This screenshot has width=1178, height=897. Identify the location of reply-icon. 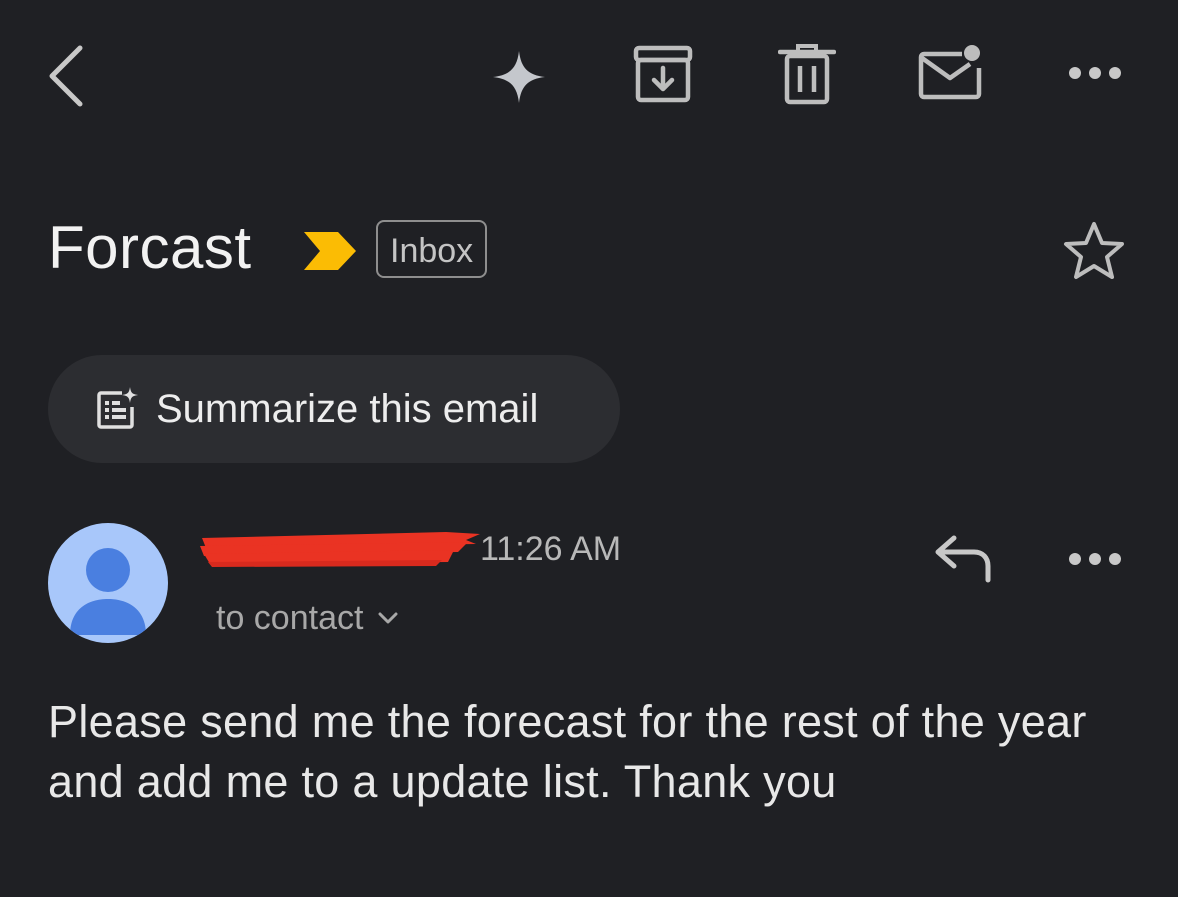
(963, 559).